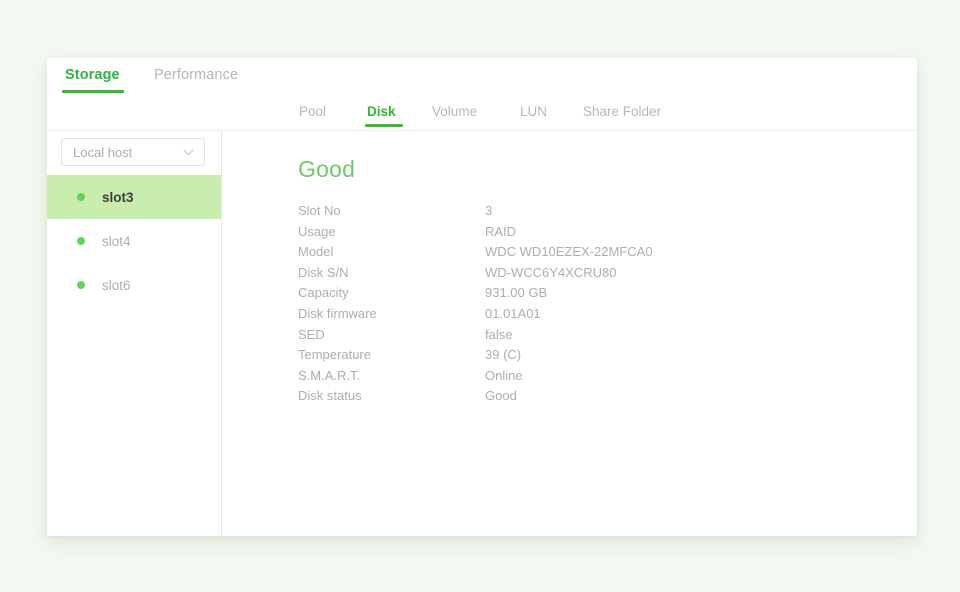 The image size is (960, 592). Describe the element at coordinates (317, 231) in the screenshot. I see `detail-label: Usage` at that location.